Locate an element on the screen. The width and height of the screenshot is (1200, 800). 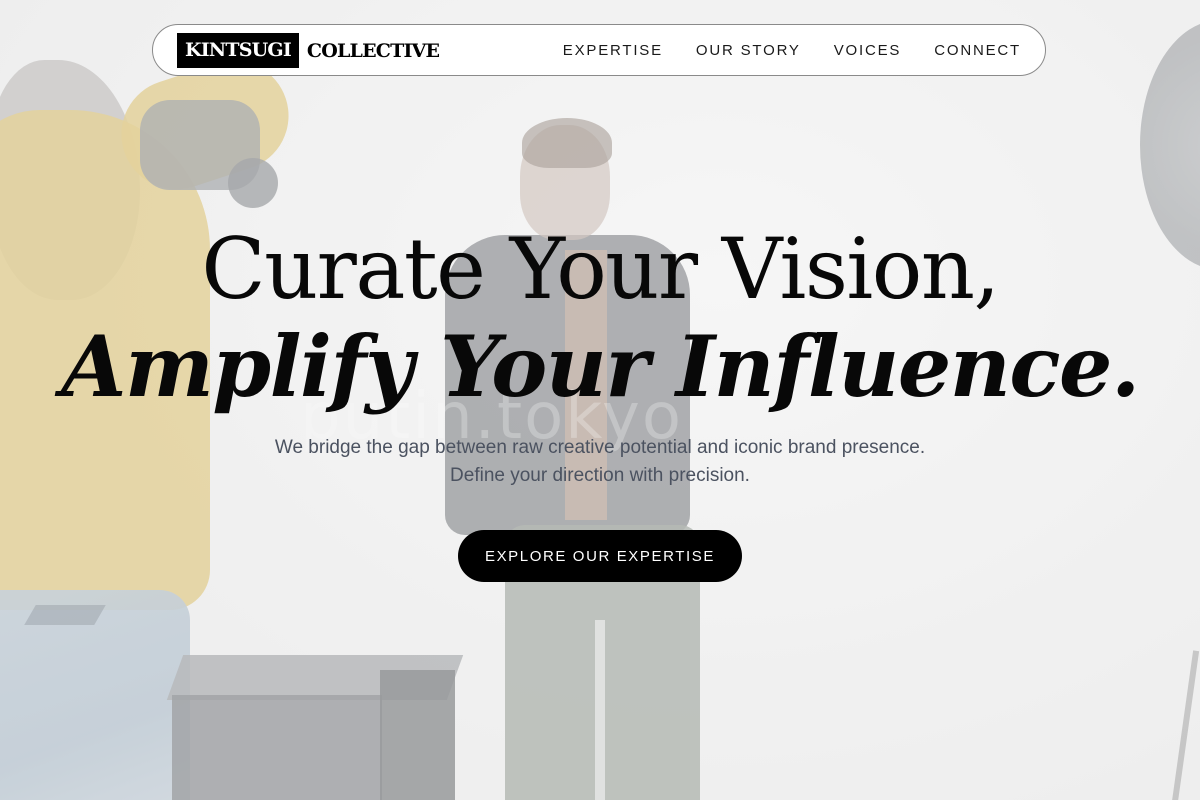
explore-expertise-button: EXPLORE OUR EXPERTISE is located at coordinates (600, 556).